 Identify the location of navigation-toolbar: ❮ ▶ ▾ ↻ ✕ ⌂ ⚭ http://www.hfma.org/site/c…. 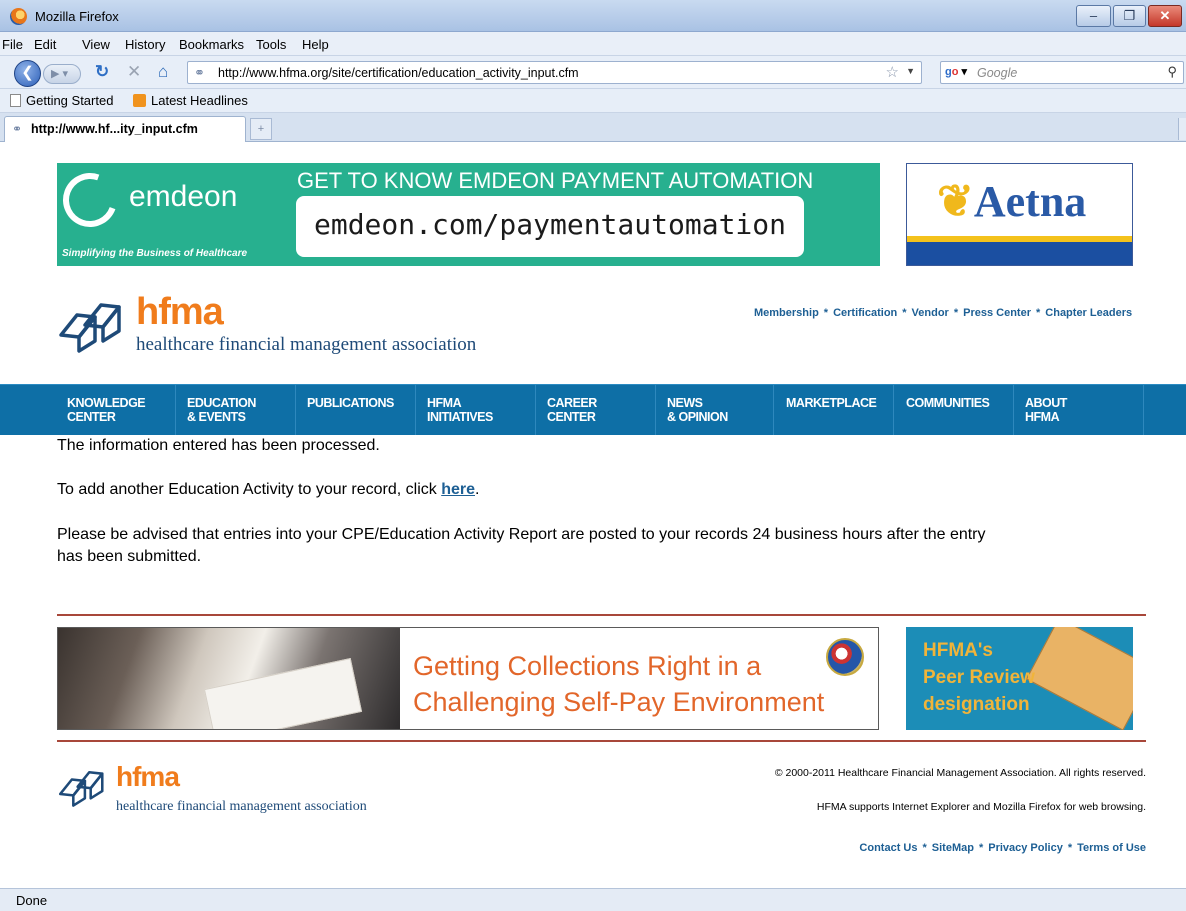
(593, 72).